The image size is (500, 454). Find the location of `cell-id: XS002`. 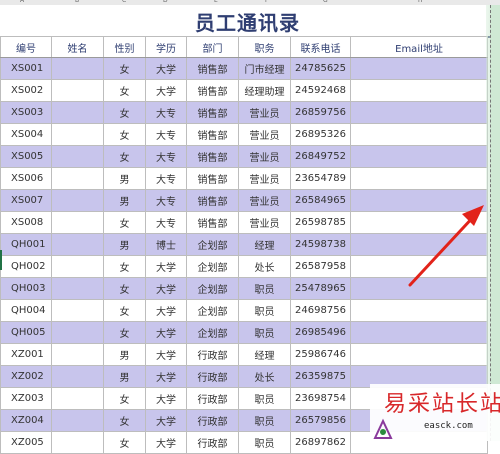

cell-id: XS002 is located at coordinates (26, 90).